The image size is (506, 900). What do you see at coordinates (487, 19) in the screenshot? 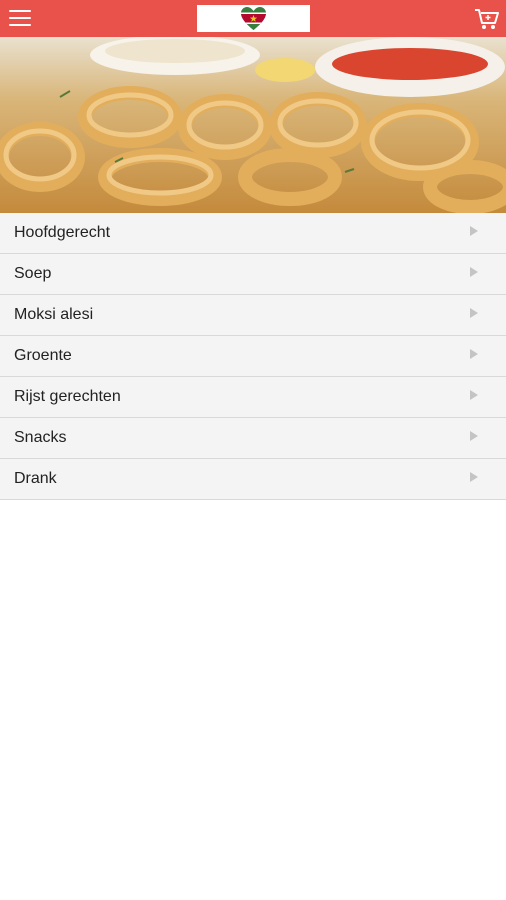
I see `shopping-cart-icon` at bounding box center [487, 19].